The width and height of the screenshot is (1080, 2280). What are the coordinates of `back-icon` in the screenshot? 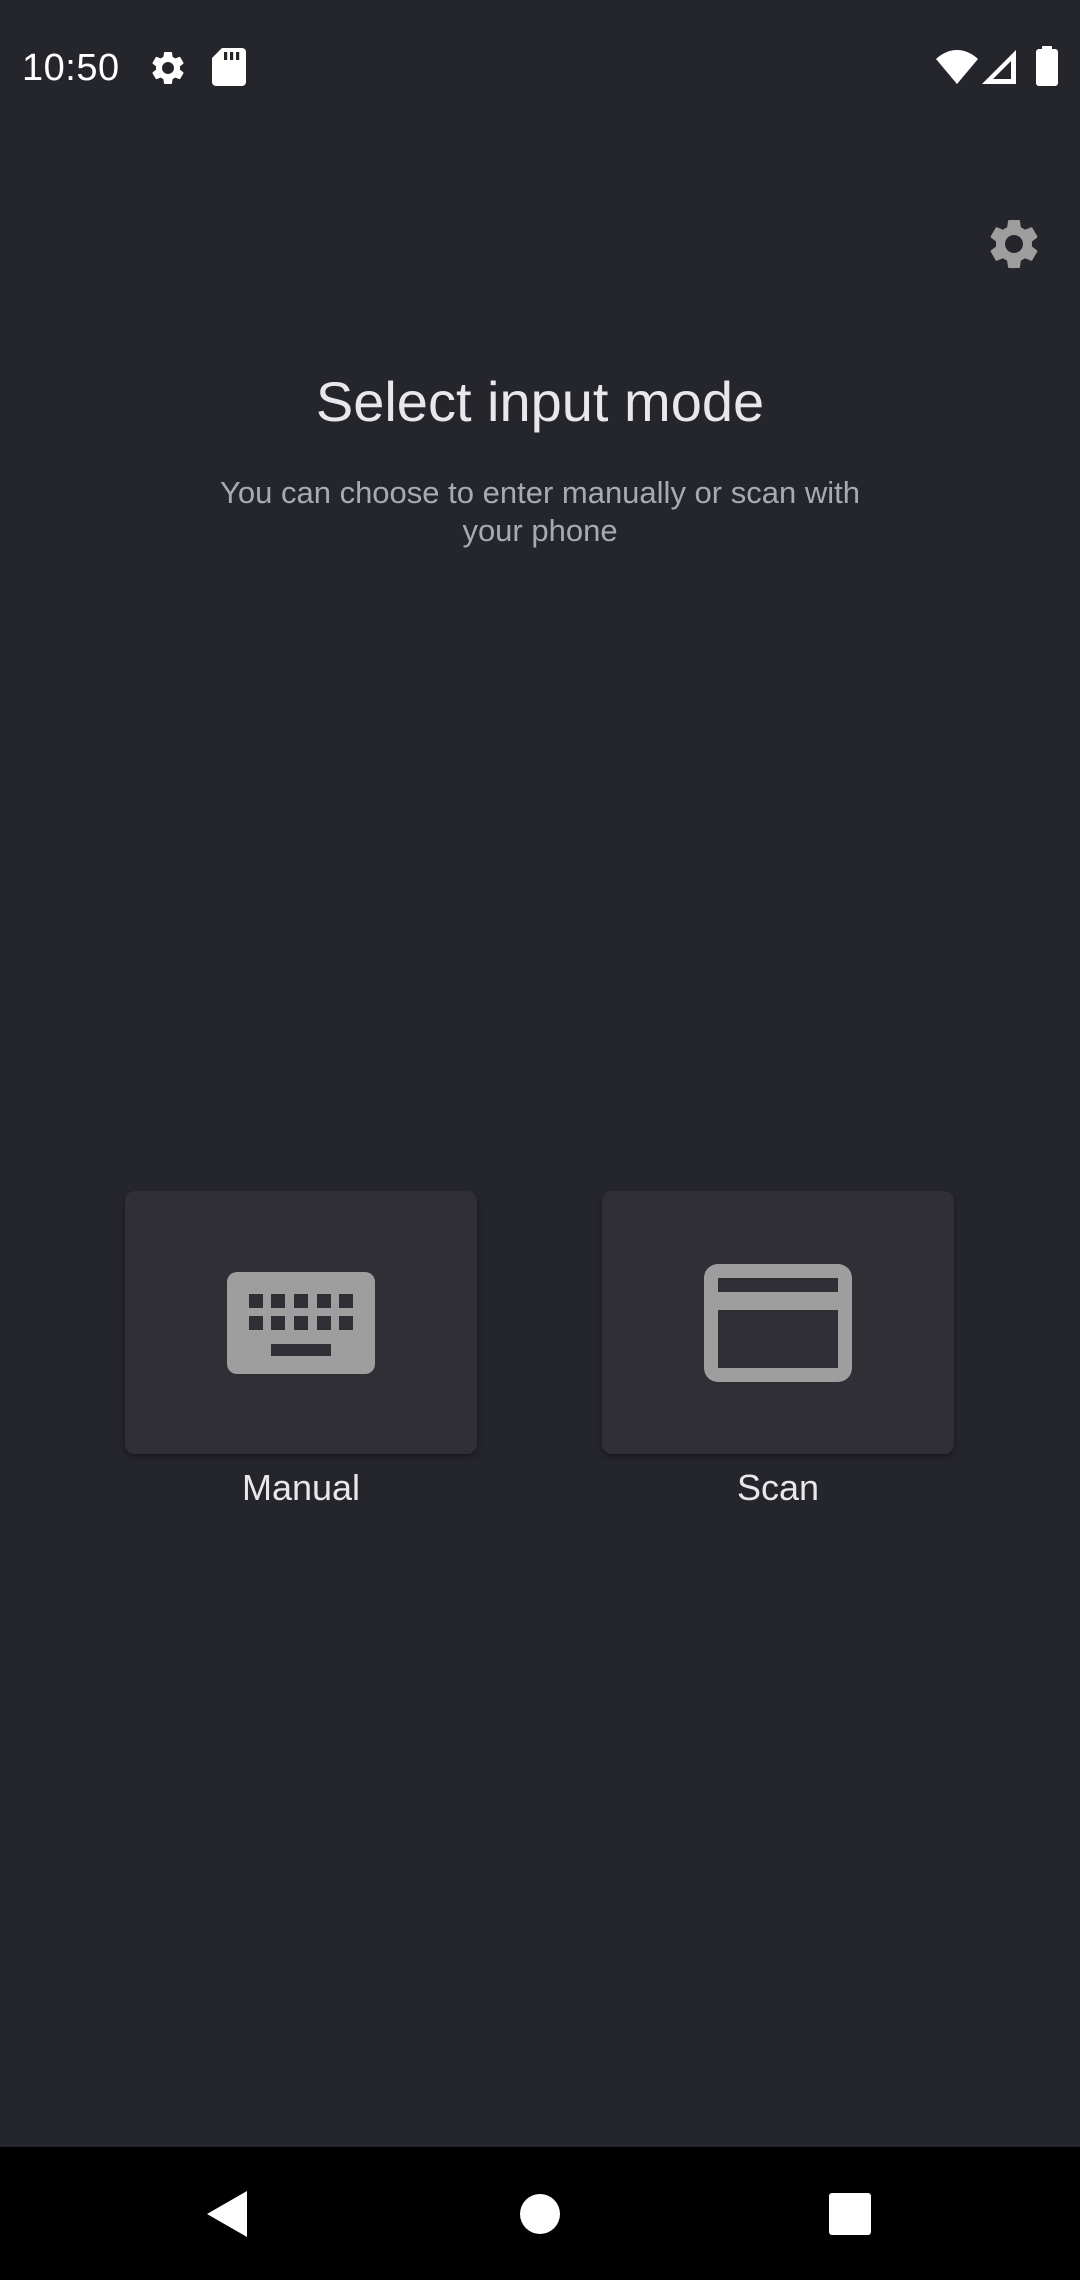 It's located at (227, 2213).